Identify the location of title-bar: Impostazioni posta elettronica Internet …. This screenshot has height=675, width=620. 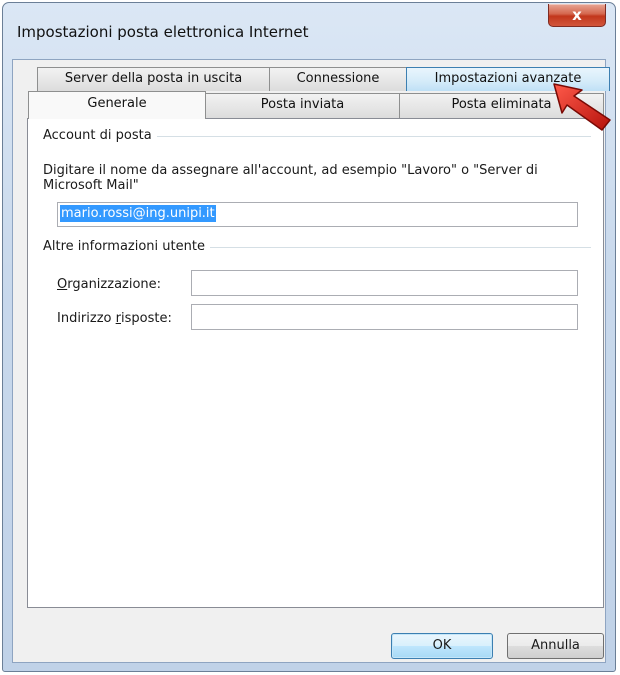
(309, 31).